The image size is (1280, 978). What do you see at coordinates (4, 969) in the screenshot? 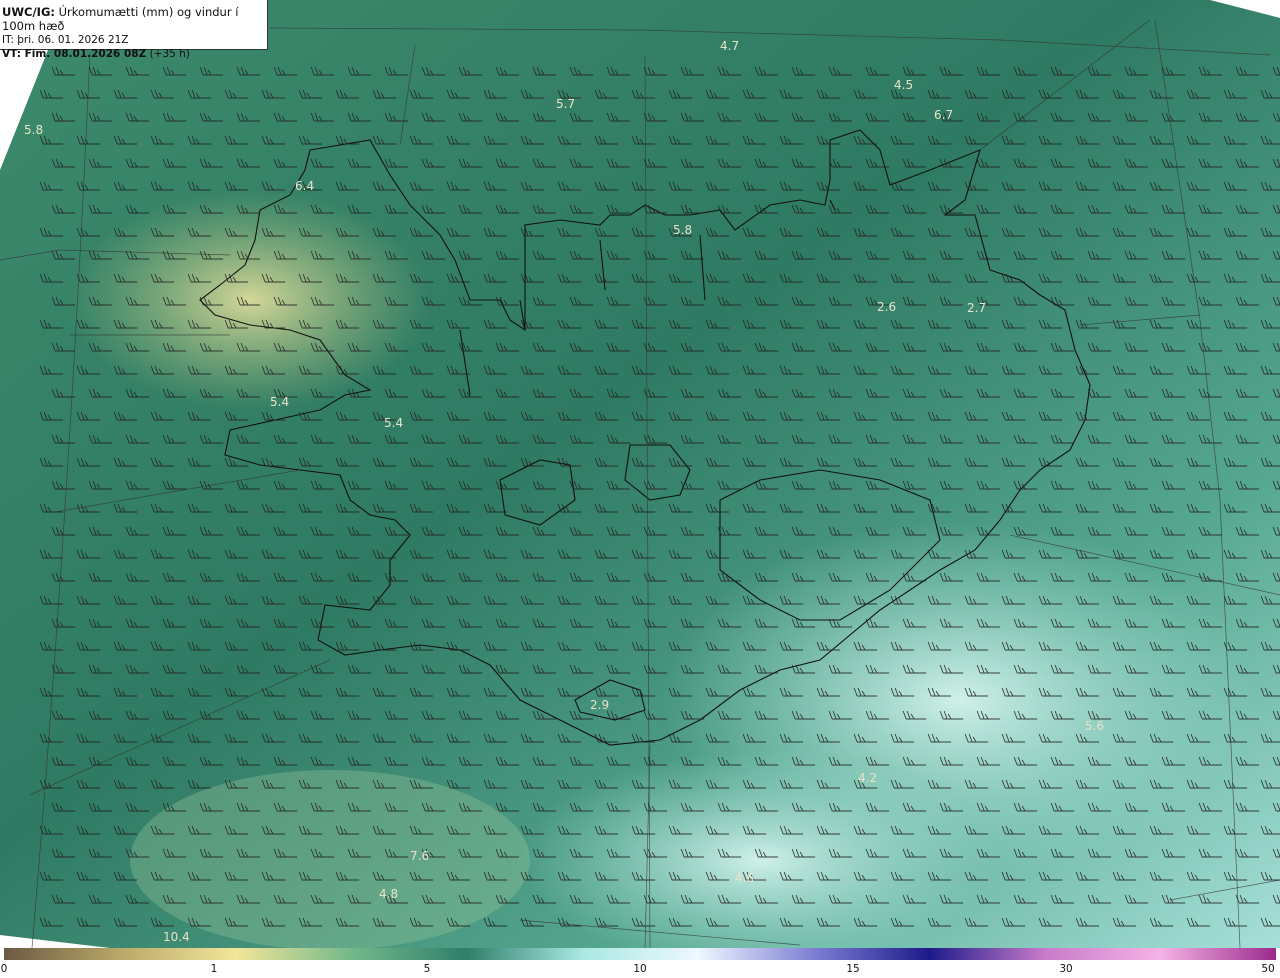
I see `legend-tick: 0` at bounding box center [4, 969].